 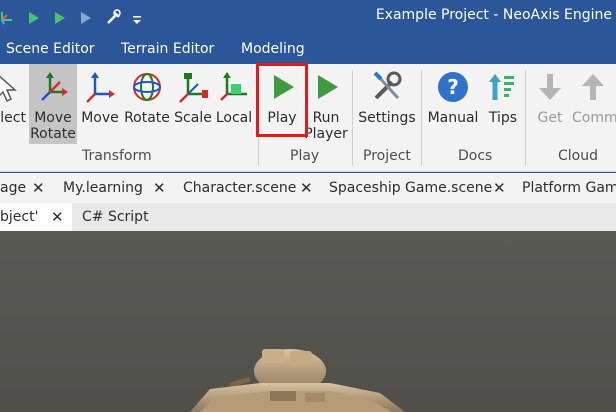 I want to click on wrench-icon, so click(x=114, y=17).